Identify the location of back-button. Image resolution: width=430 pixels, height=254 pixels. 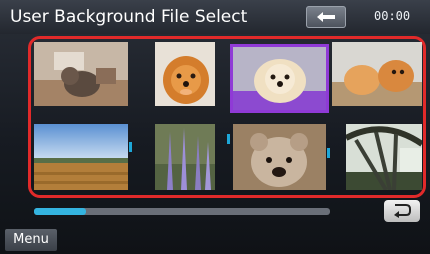
(326, 17).